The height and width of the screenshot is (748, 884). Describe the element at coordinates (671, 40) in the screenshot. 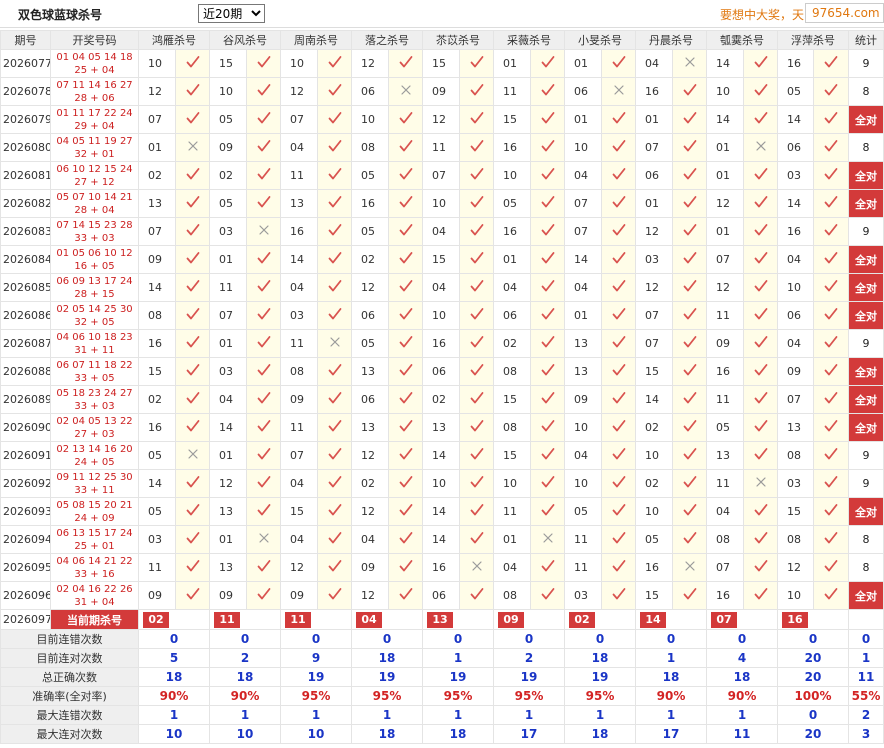

I see `col-header-expert-8: 丹晨杀号` at that location.